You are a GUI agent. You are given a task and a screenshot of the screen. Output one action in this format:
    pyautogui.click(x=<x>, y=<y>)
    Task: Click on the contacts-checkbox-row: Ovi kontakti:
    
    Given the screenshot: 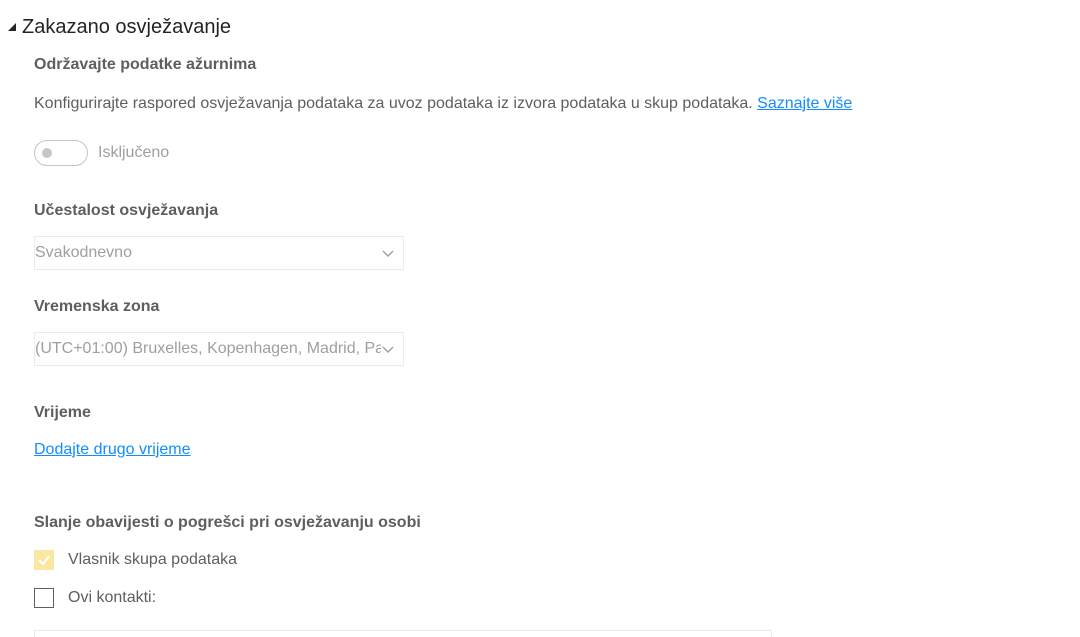 What is the action you would take?
    pyautogui.click(x=95, y=598)
    